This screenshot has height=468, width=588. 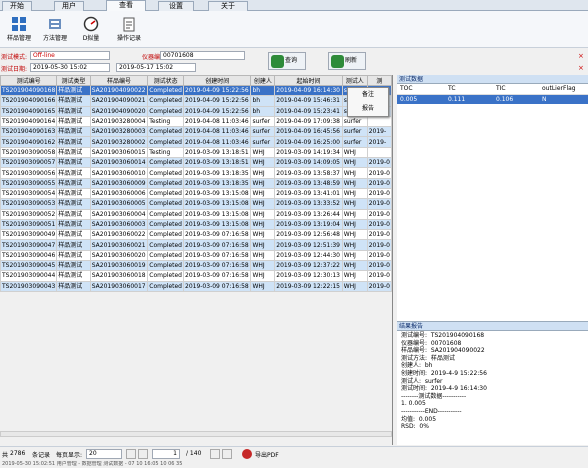 I want to click on test-data-row: 0.005 0.111 0.106 N, so click(x=492, y=99).